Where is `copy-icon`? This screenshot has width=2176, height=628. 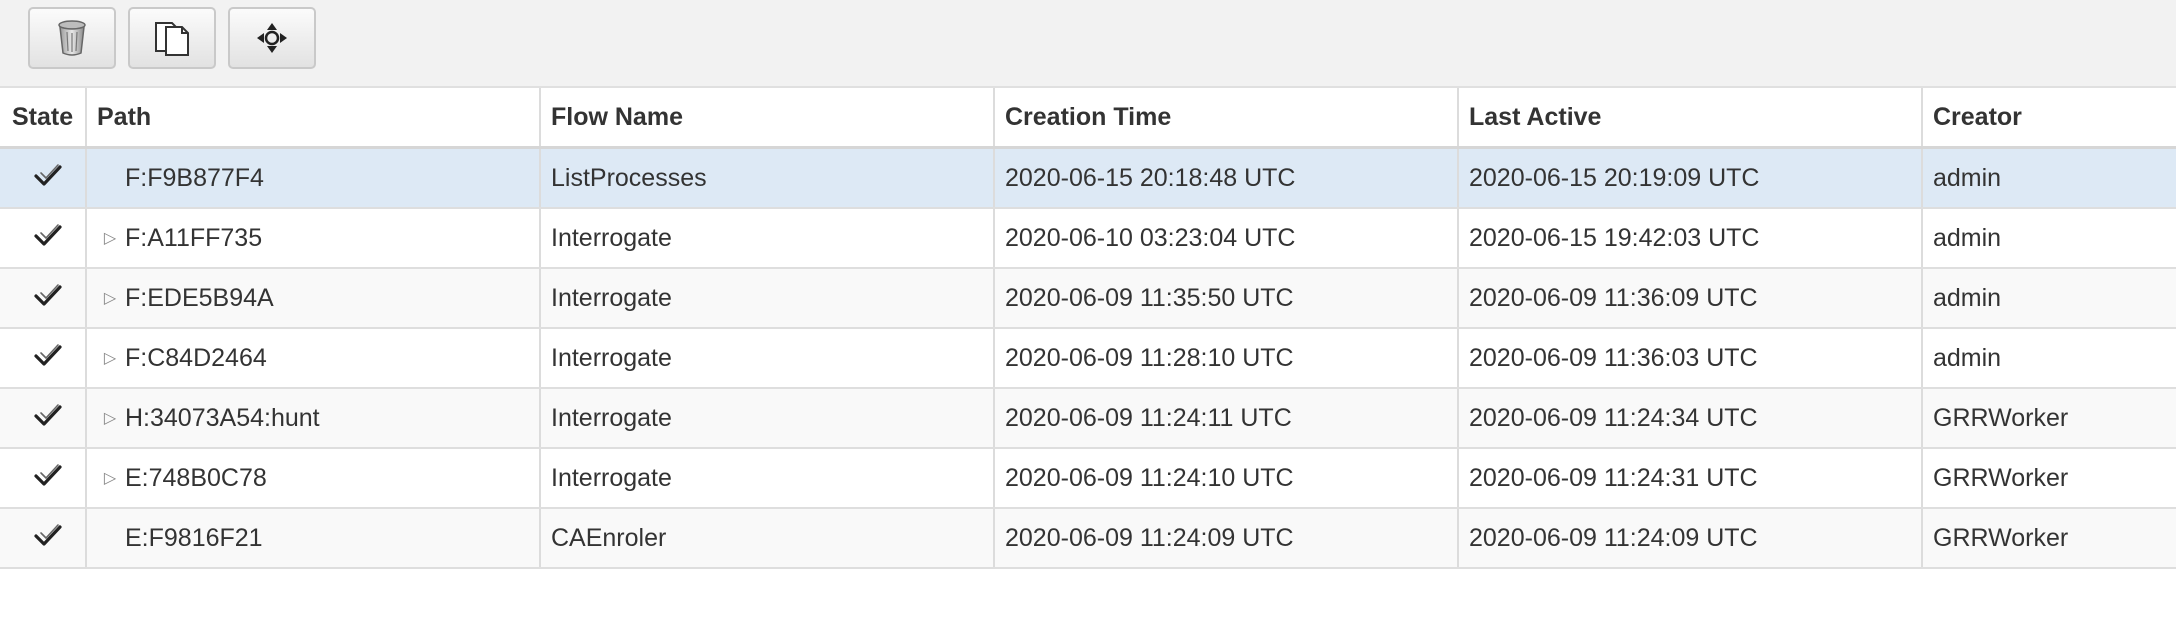
copy-icon is located at coordinates (172, 38).